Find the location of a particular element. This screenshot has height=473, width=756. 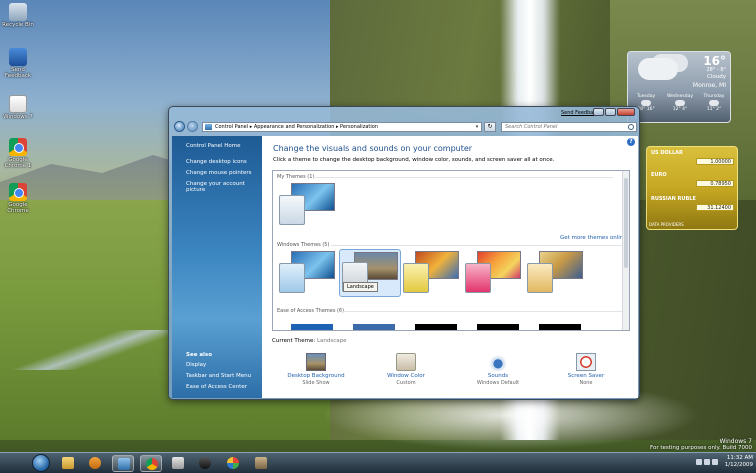

current-theme-value: Landscape is located at coordinates (331, 341).